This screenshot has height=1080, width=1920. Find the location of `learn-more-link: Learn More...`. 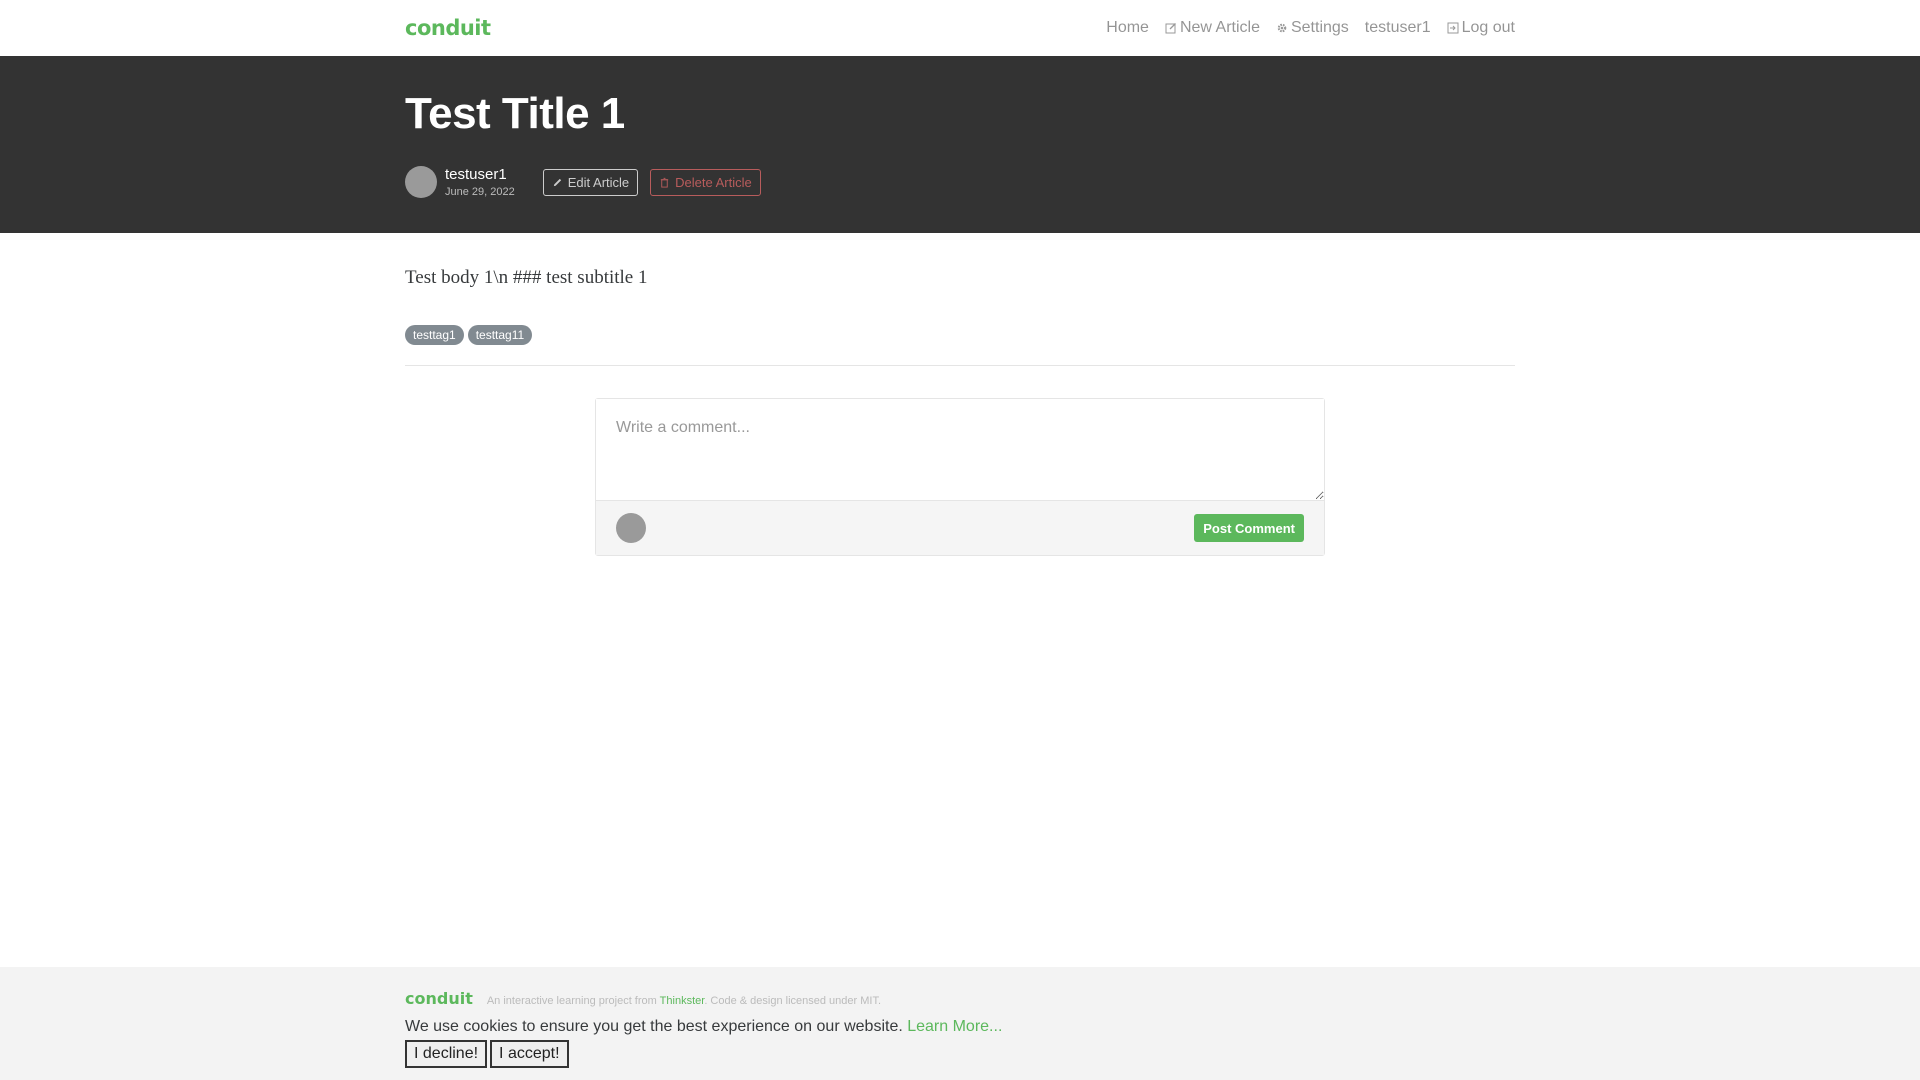

learn-more-link: Learn More... is located at coordinates (954, 1026).